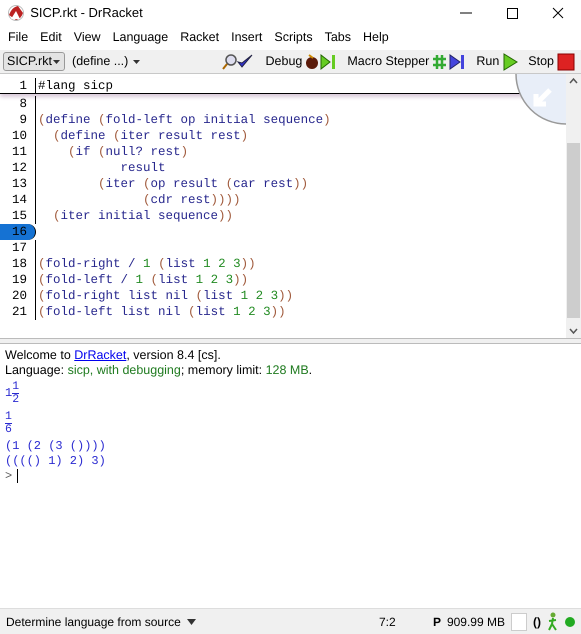 This screenshot has height=634, width=581. What do you see at coordinates (100, 355) in the screenshot?
I see `drracket-link: DrRacket` at bounding box center [100, 355].